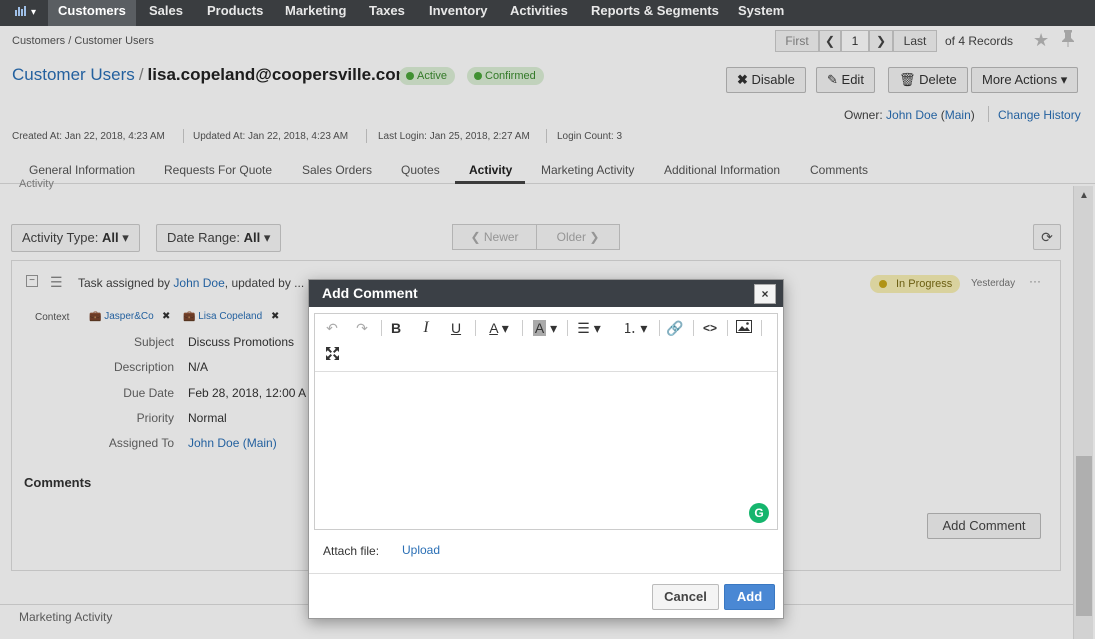  Describe the element at coordinates (499, 328) in the screenshot. I see `text-color-icon: A ▾` at that location.